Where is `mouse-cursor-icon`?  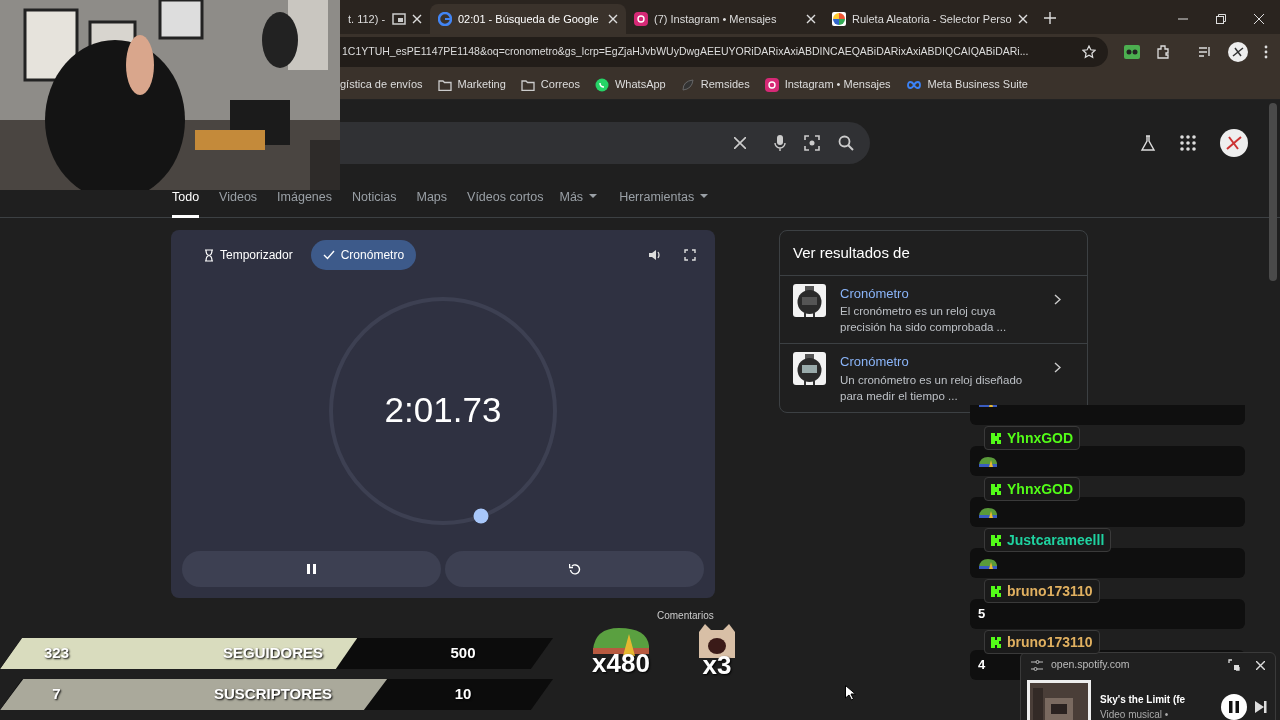
mouse-cursor-icon is located at coordinates (850, 693).